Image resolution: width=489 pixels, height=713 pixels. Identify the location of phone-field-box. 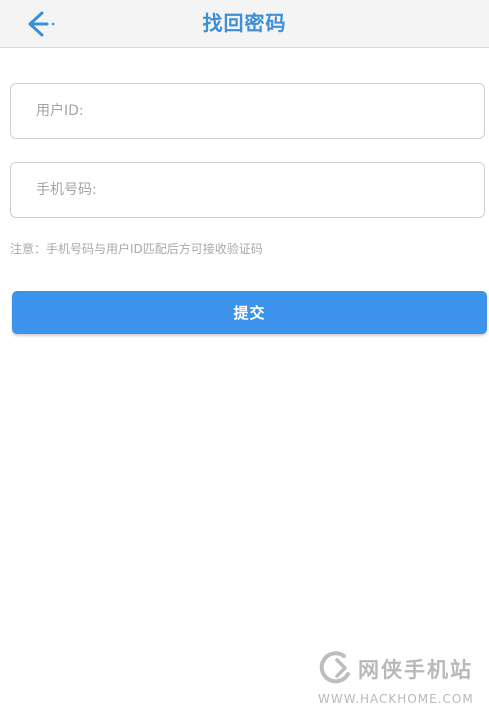
(247, 190).